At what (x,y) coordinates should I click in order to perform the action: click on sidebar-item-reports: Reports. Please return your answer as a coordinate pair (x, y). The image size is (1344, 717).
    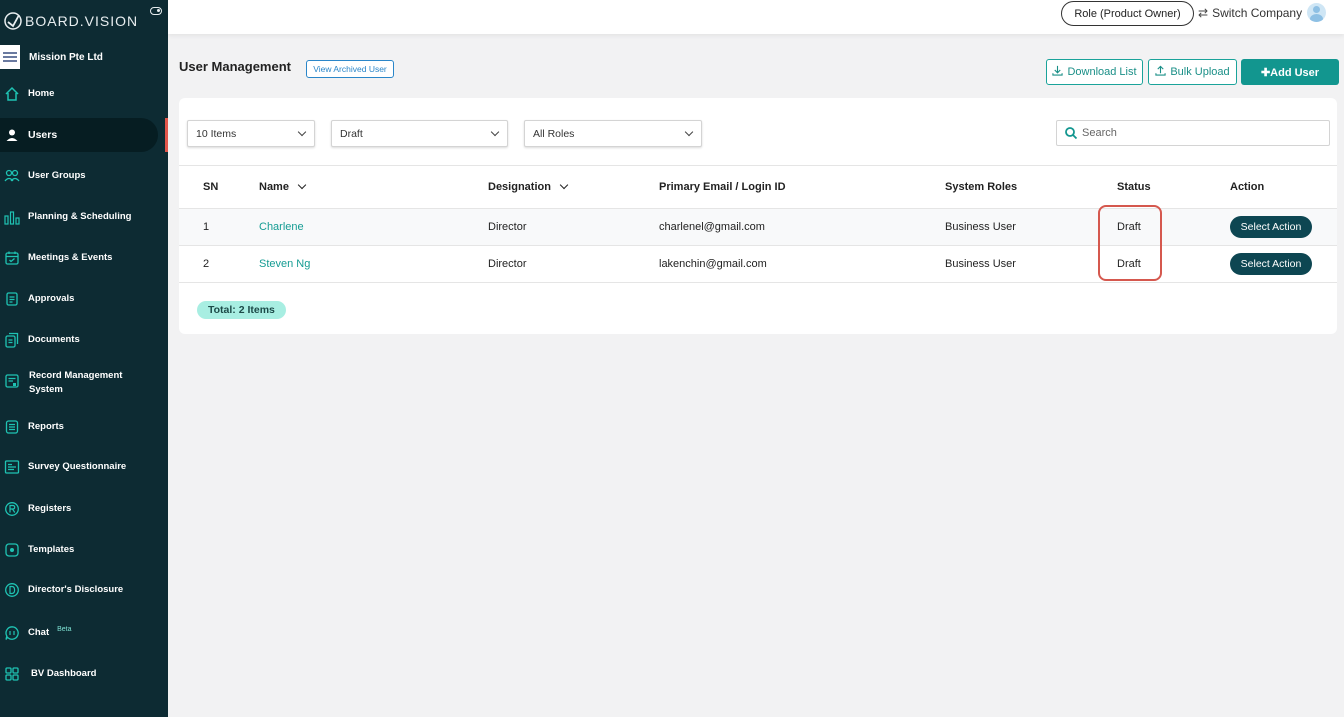
    Looking at the image, I should click on (83, 427).